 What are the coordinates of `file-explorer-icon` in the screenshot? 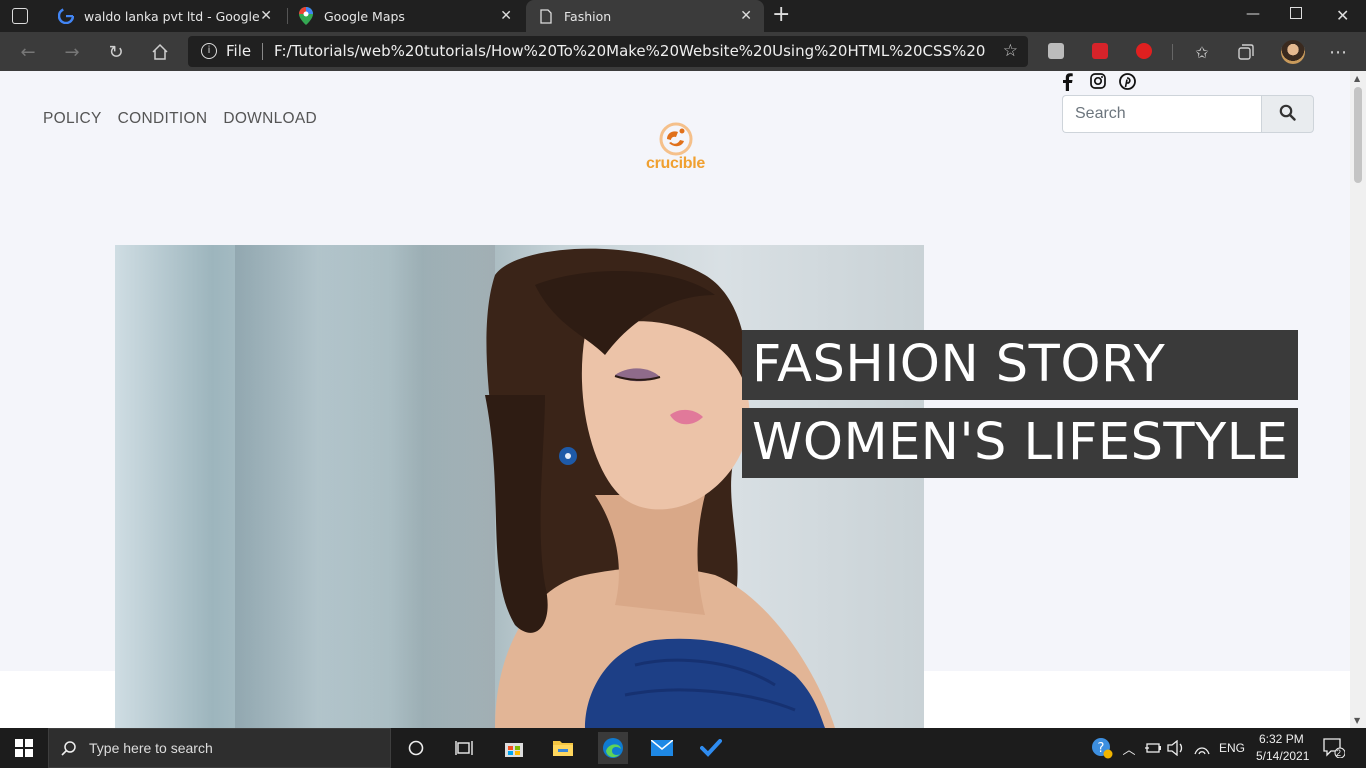 It's located at (563, 748).